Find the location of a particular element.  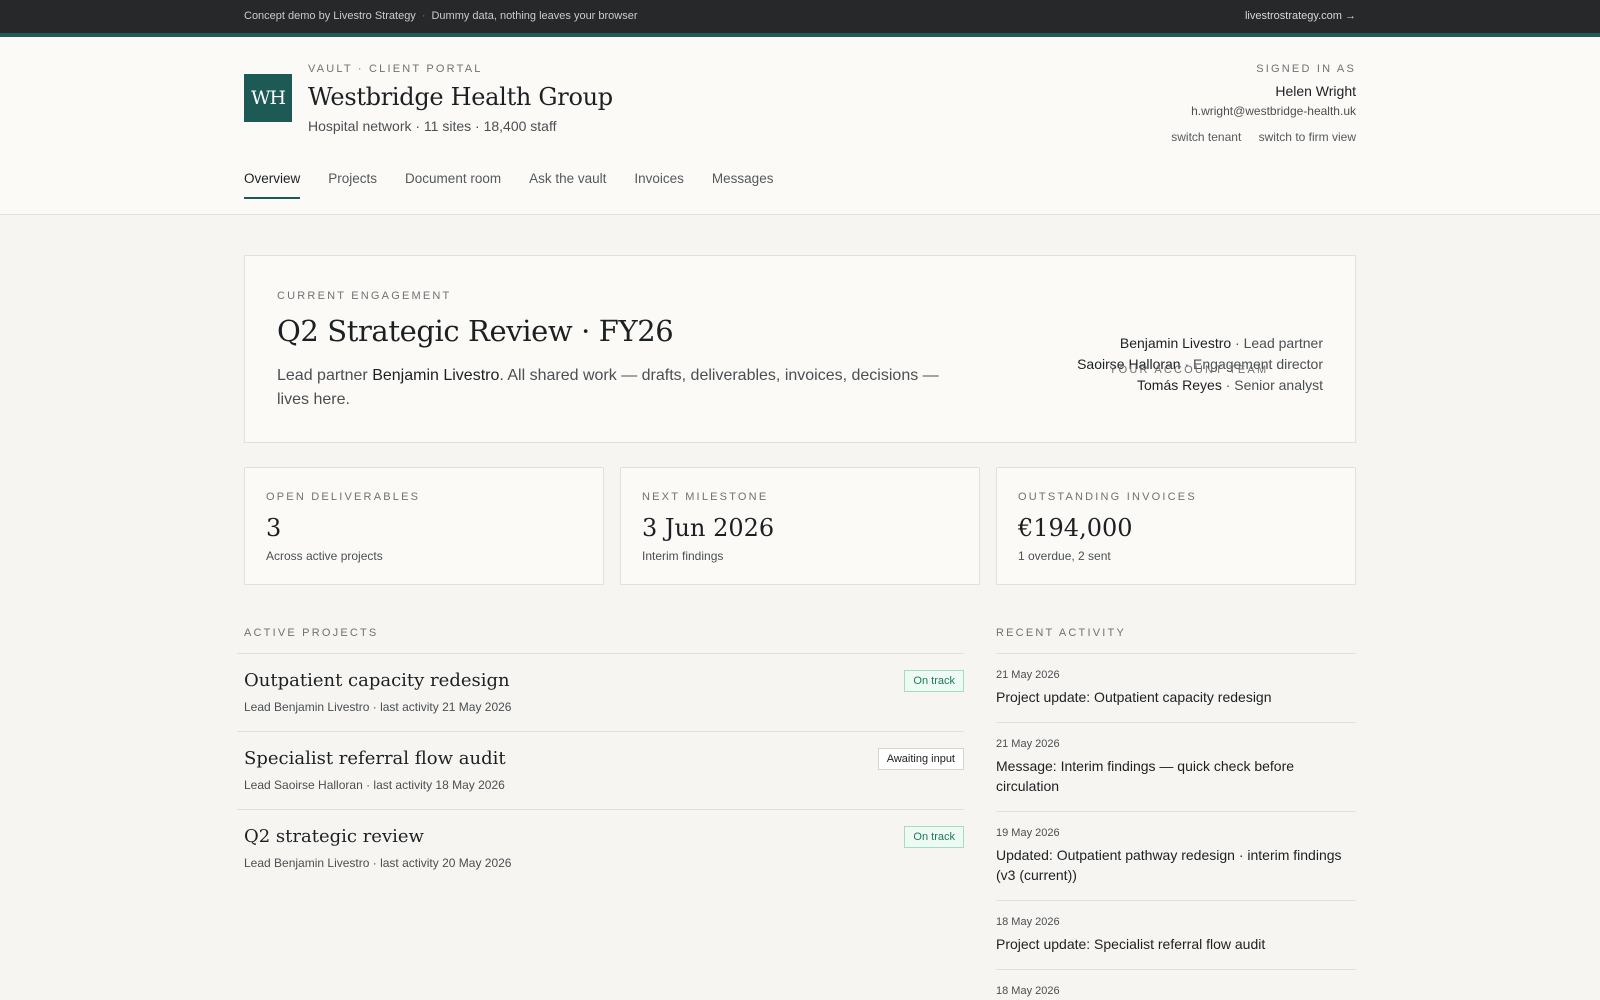

project-title: Q2 strategic review is located at coordinates (334, 836).